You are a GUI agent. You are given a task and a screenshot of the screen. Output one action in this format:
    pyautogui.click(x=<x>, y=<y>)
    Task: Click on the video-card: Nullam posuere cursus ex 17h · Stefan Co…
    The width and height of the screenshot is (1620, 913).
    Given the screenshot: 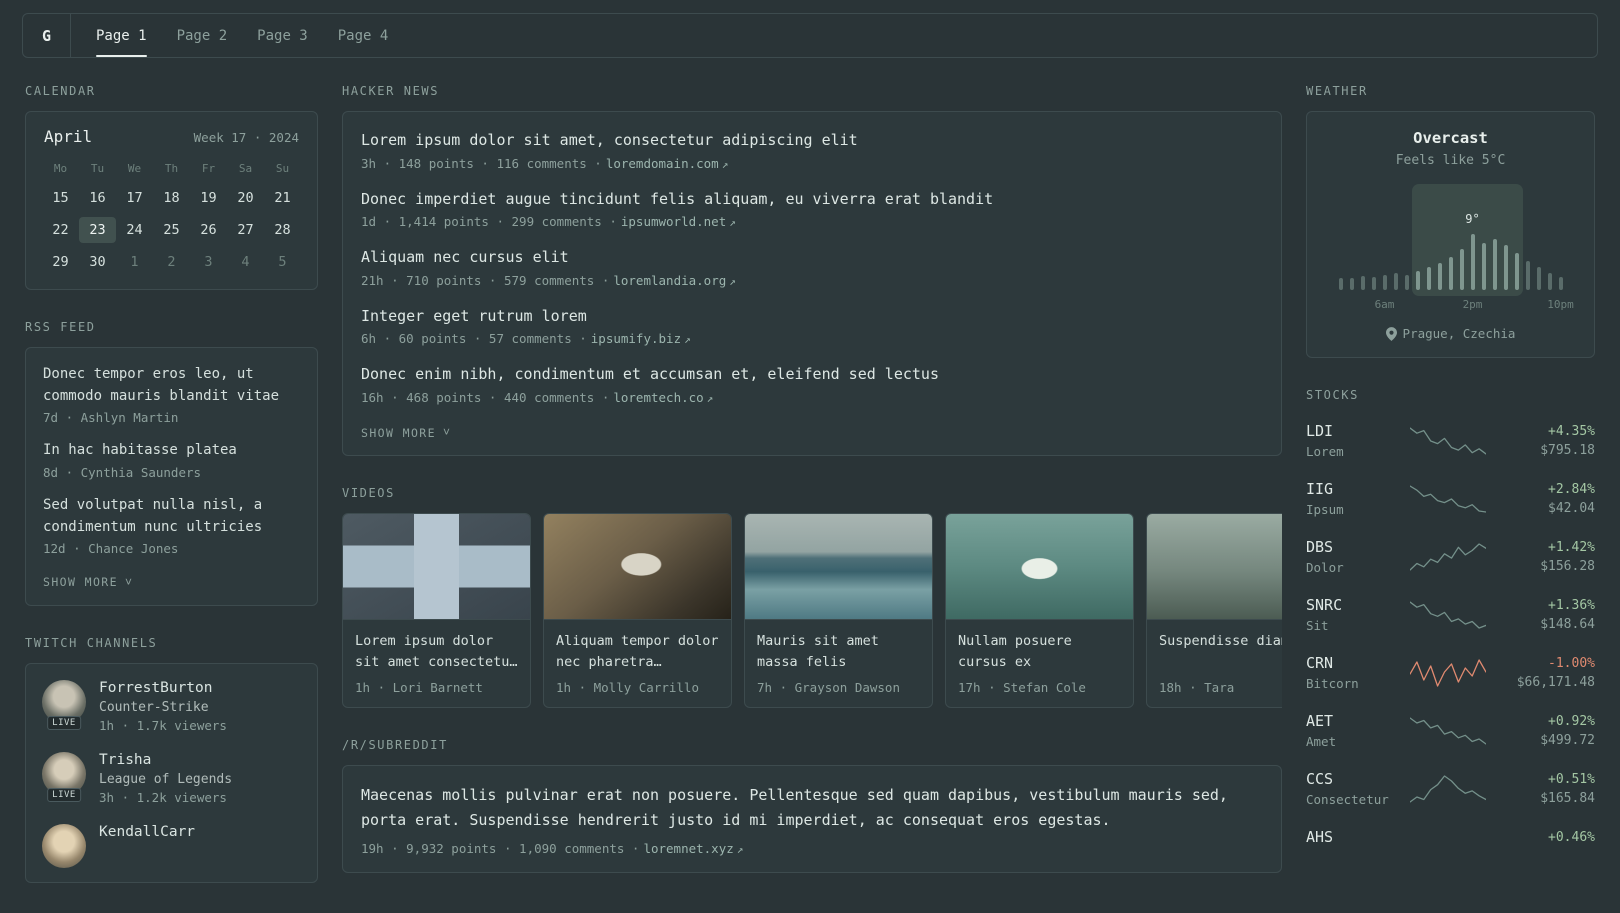 What is the action you would take?
    pyautogui.click(x=1039, y=610)
    